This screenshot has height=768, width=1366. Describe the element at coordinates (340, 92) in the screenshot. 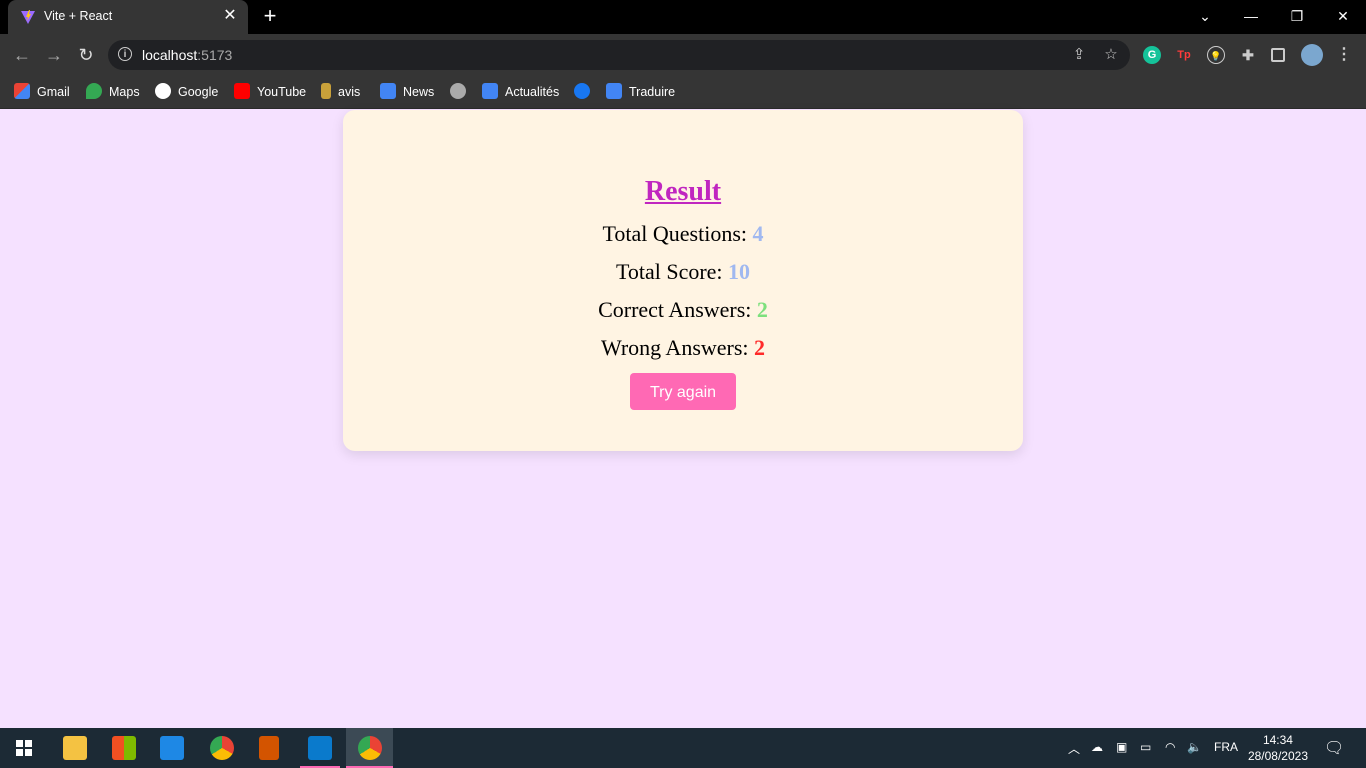

I see `bookmark-avis: avis` at that location.